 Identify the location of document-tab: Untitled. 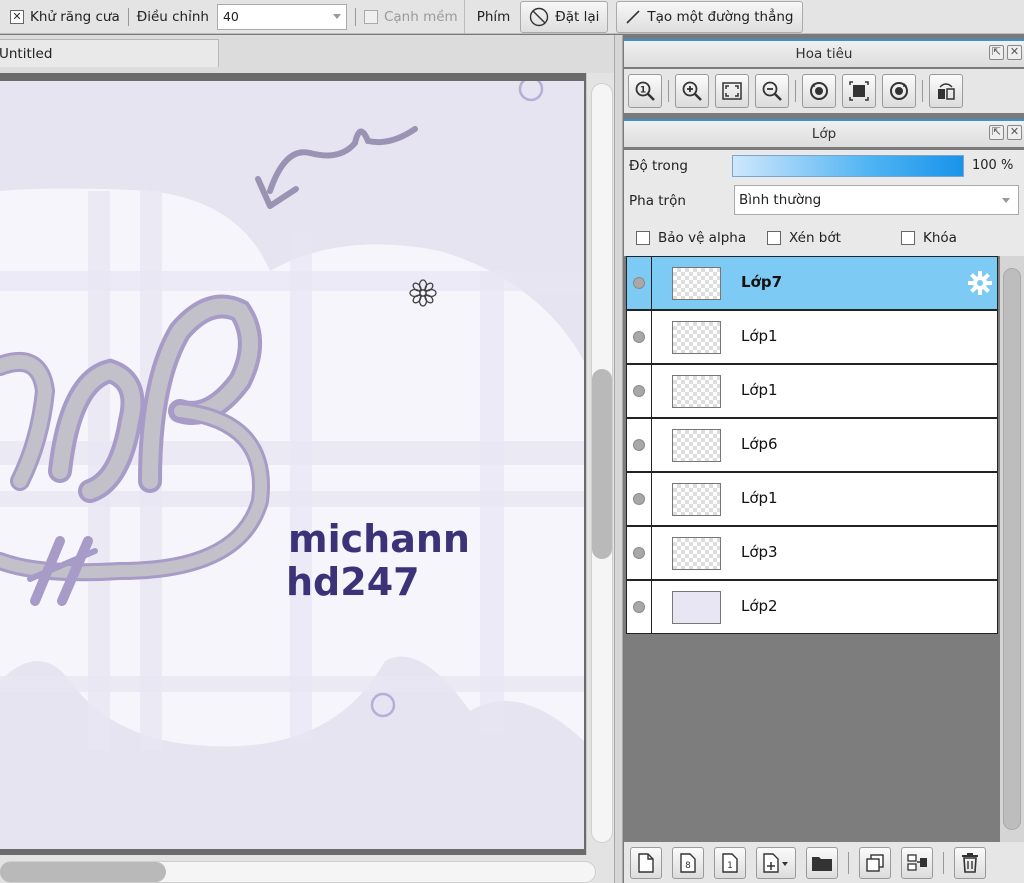
(109, 53).